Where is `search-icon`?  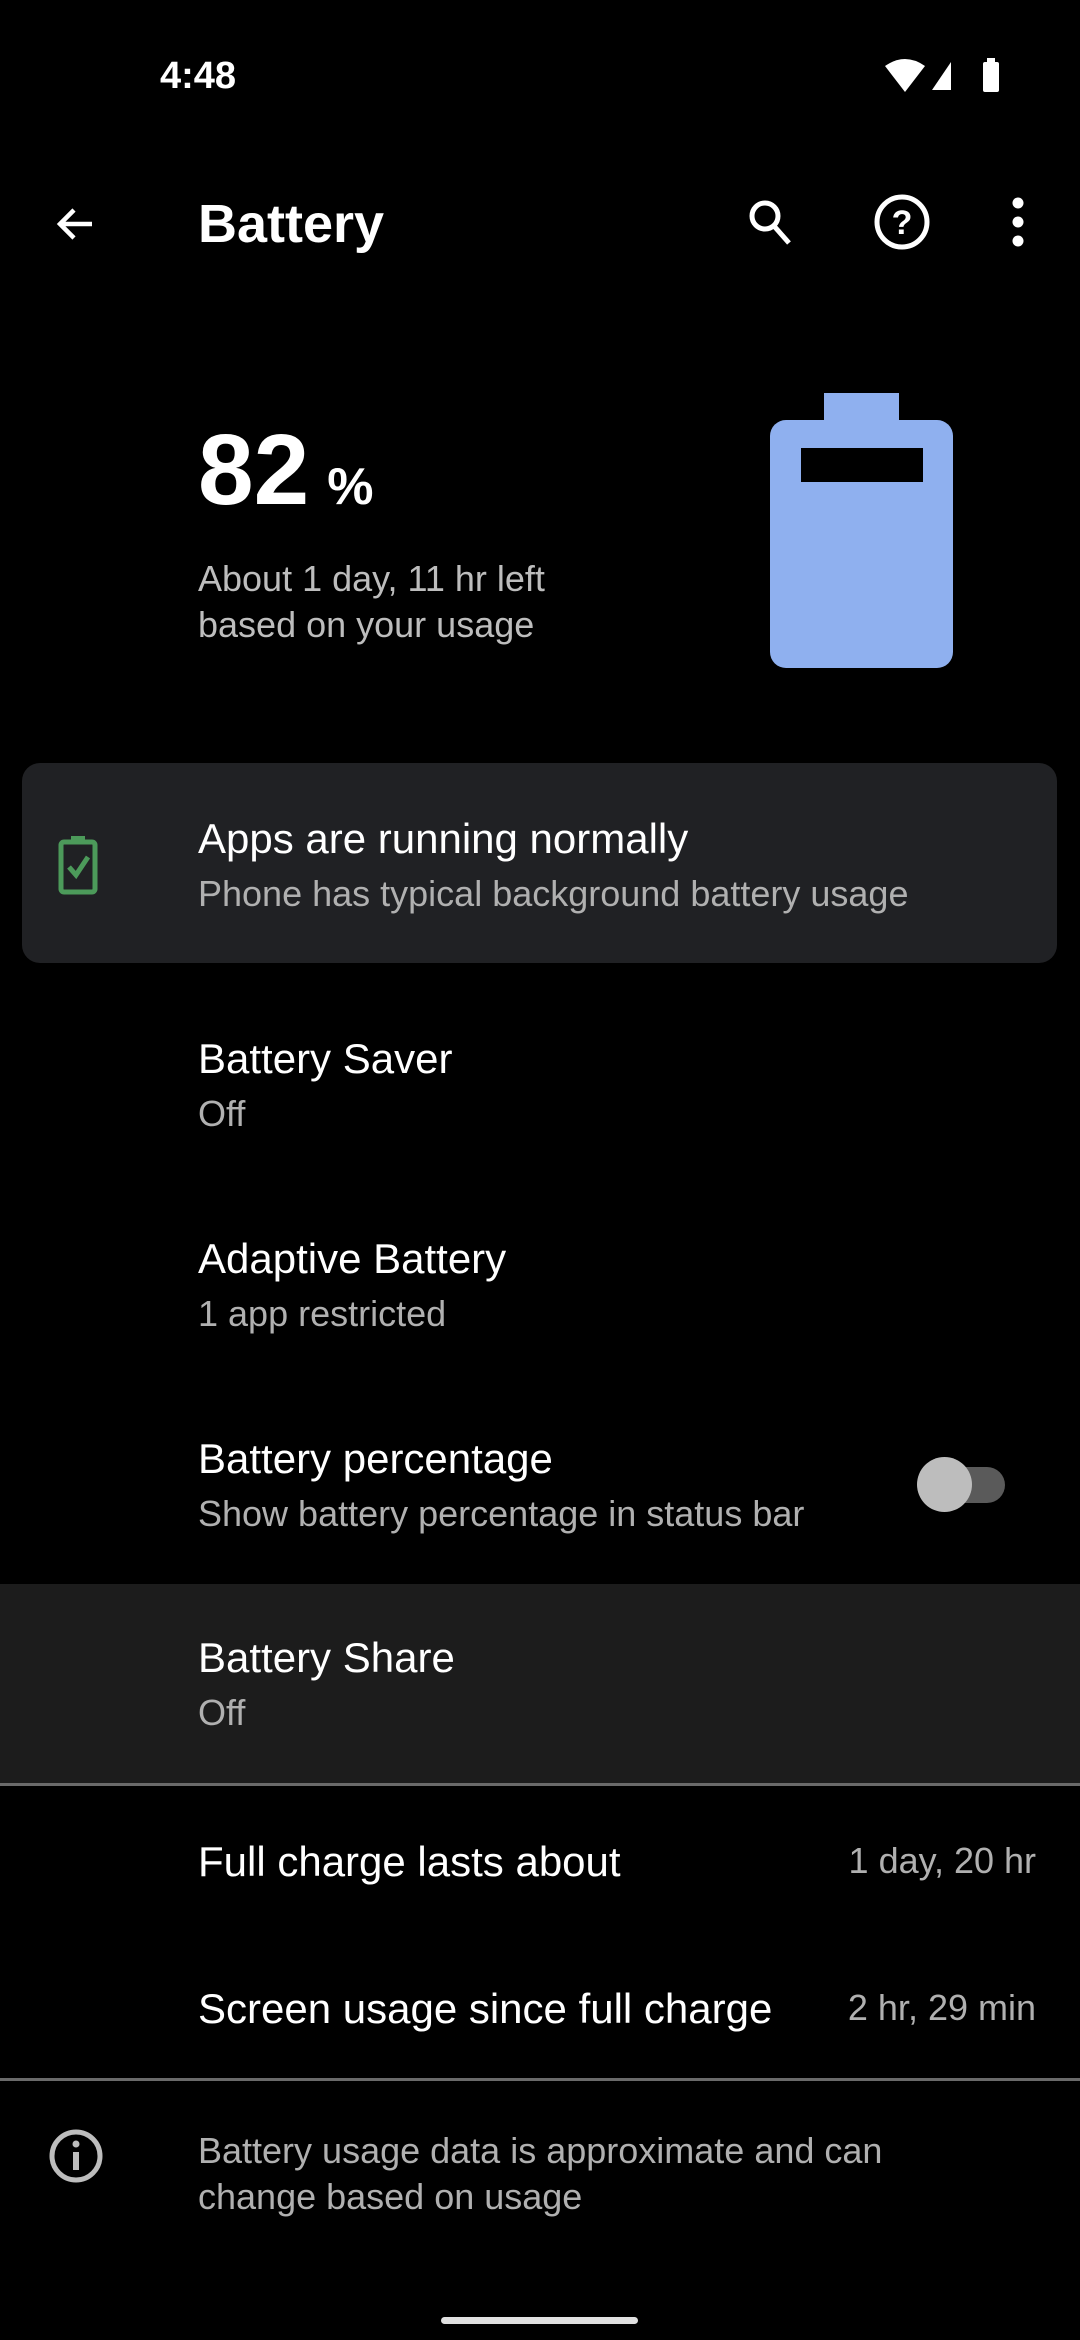 search-icon is located at coordinates (770, 222).